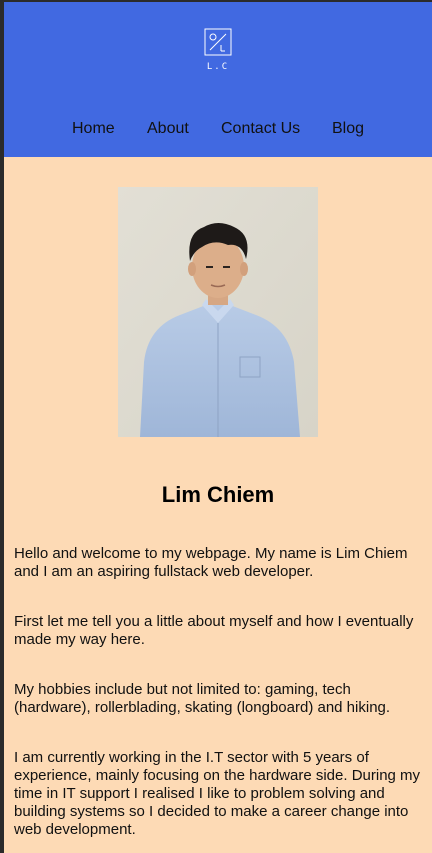  Describe the element at coordinates (218, 494) in the screenshot. I see `profile-name: Lim Chiem` at that location.